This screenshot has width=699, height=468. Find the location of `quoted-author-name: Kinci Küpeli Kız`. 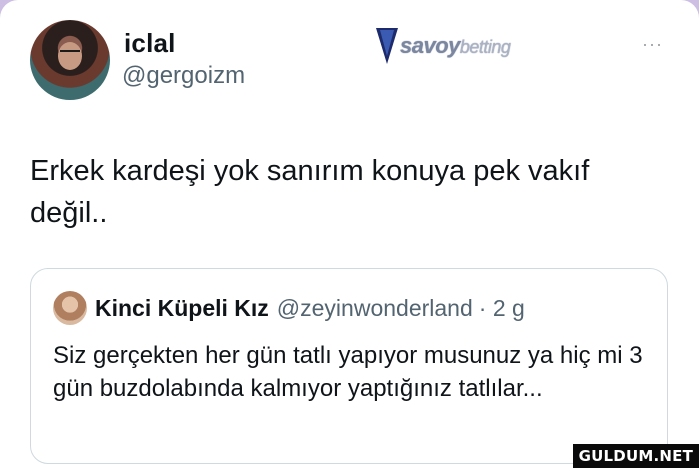

quoted-author-name: Kinci Küpeli Kız is located at coordinates (182, 308).